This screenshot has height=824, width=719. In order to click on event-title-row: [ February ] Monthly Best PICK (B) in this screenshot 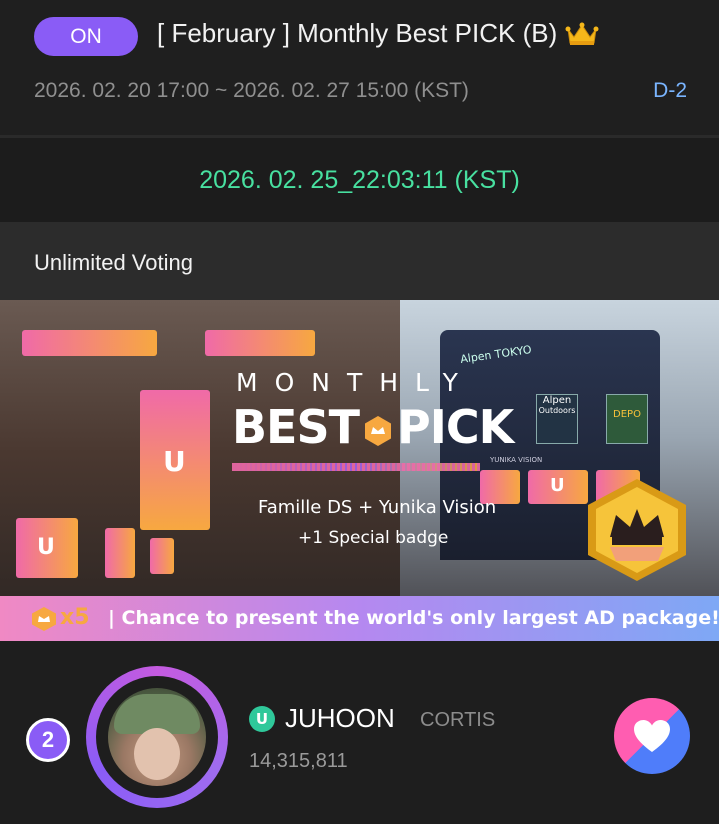, I will do `click(378, 33)`.